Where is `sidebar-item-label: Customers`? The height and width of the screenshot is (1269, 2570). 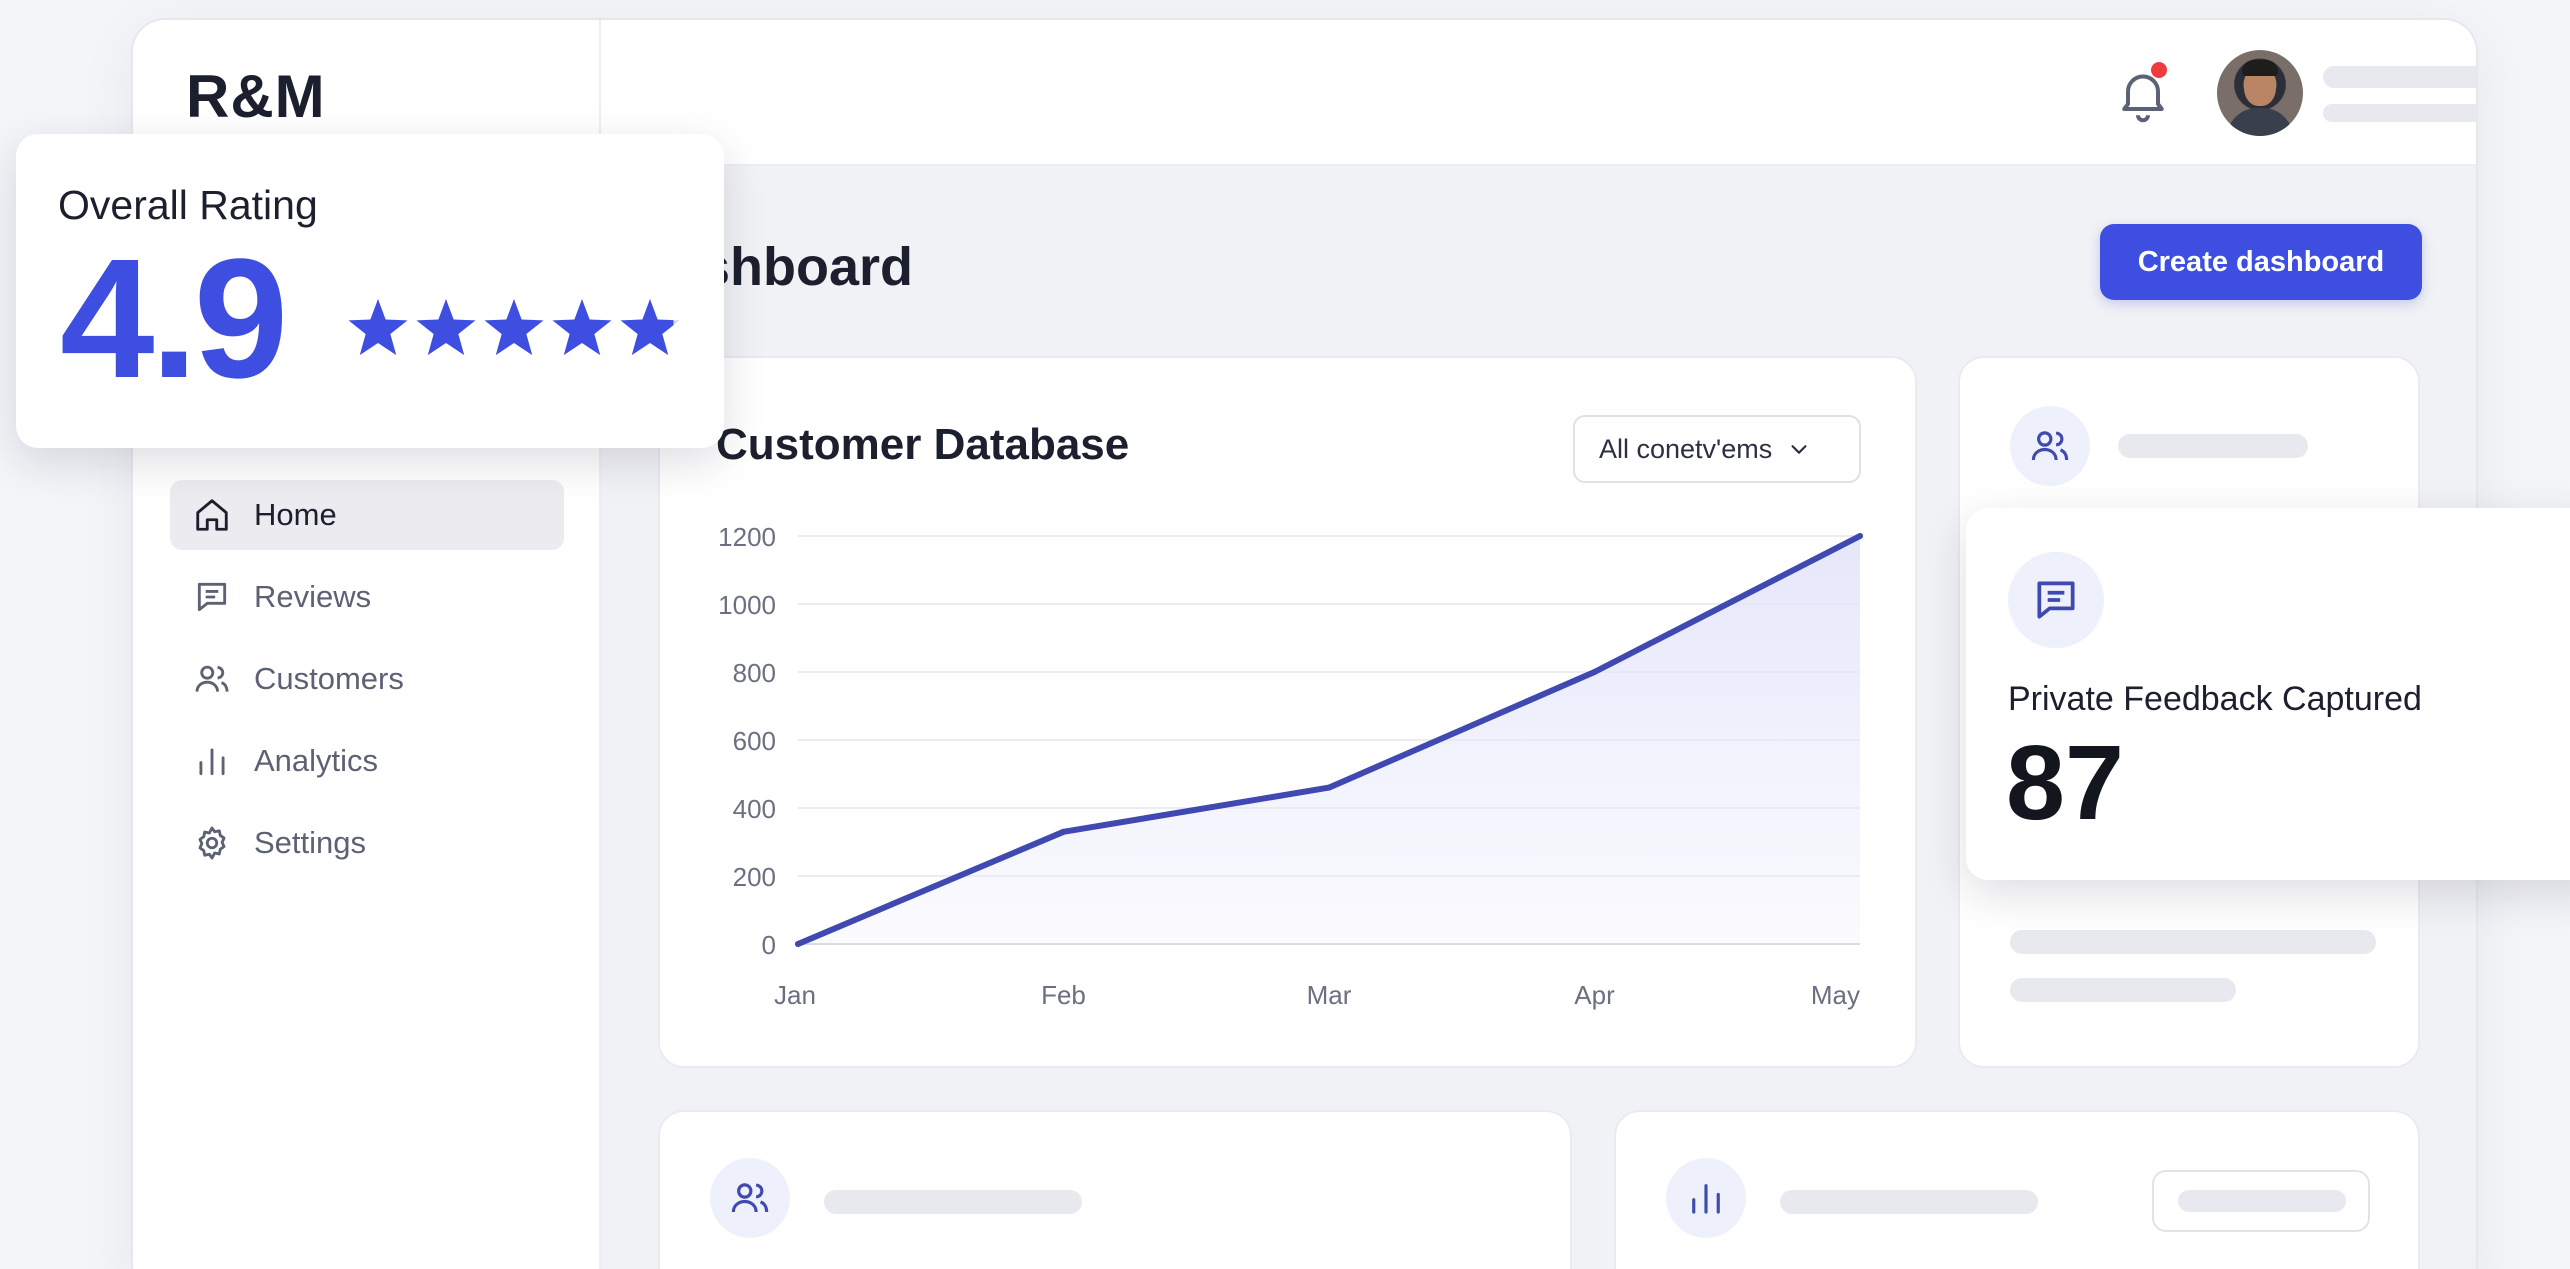 sidebar-item-label: Customers is located at coordinates (329, 678).